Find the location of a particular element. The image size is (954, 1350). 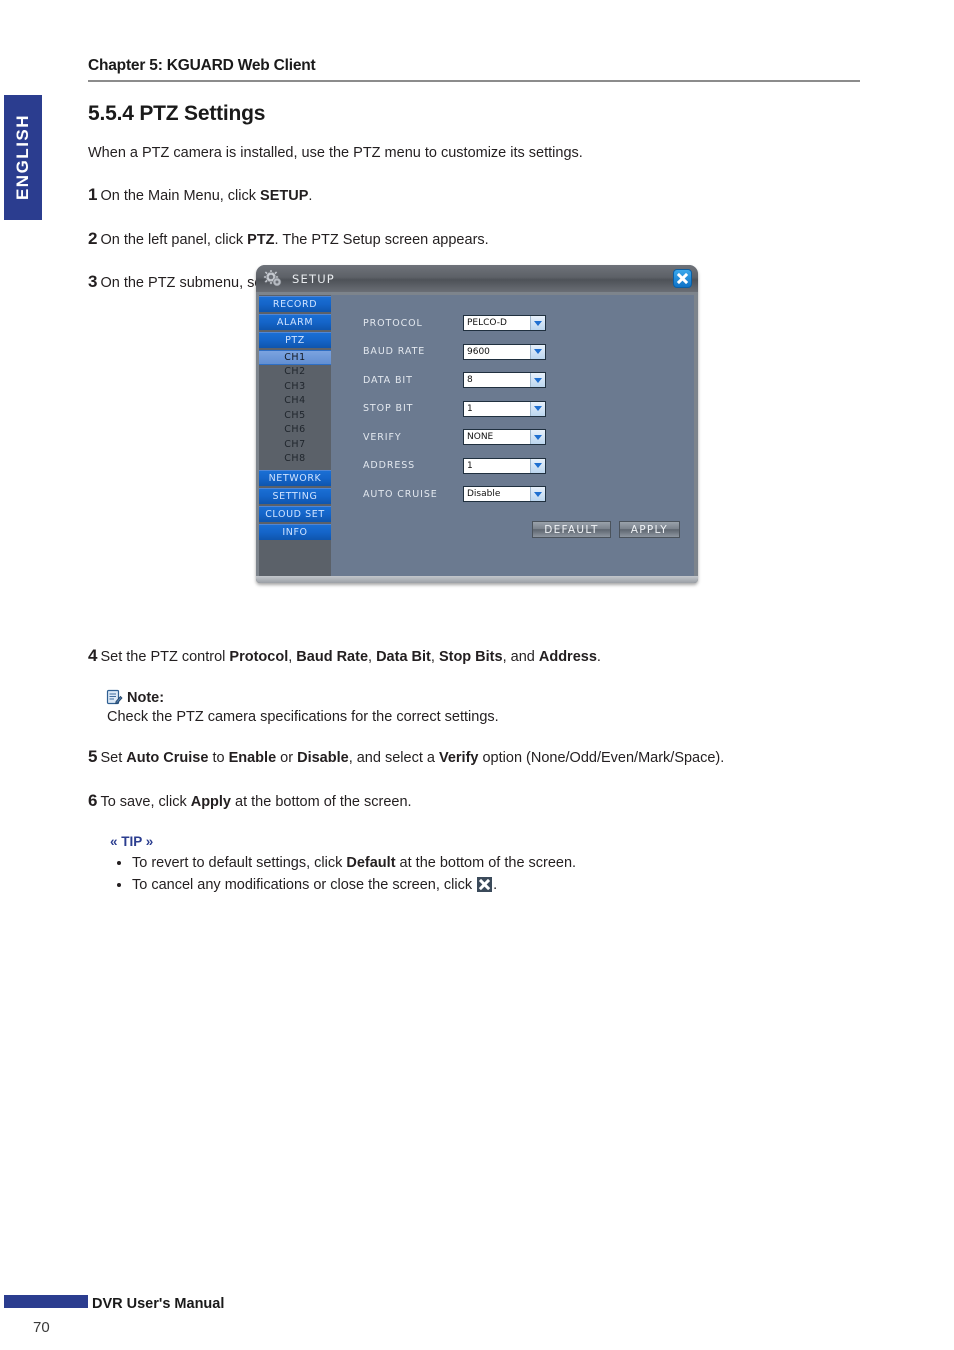

data-bit-select: 8 is located at coordinates (504, 380).